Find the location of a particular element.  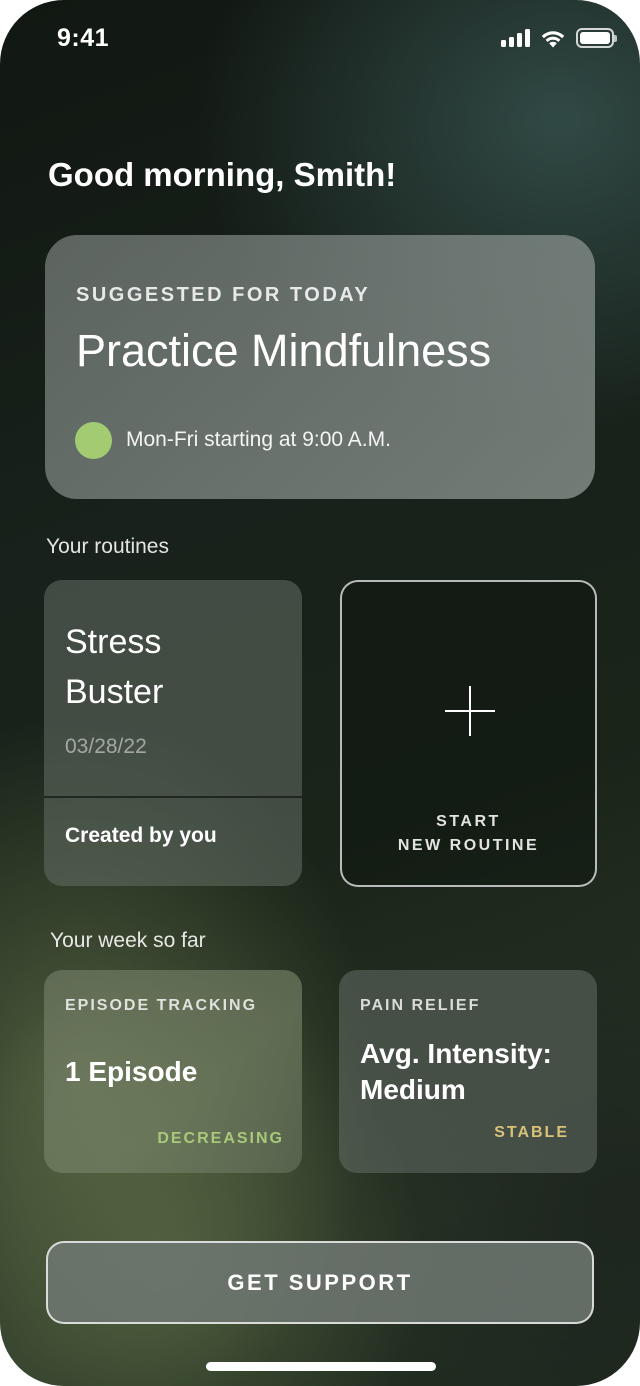

status-time: 9:41 is located at coordinates (83, 38).